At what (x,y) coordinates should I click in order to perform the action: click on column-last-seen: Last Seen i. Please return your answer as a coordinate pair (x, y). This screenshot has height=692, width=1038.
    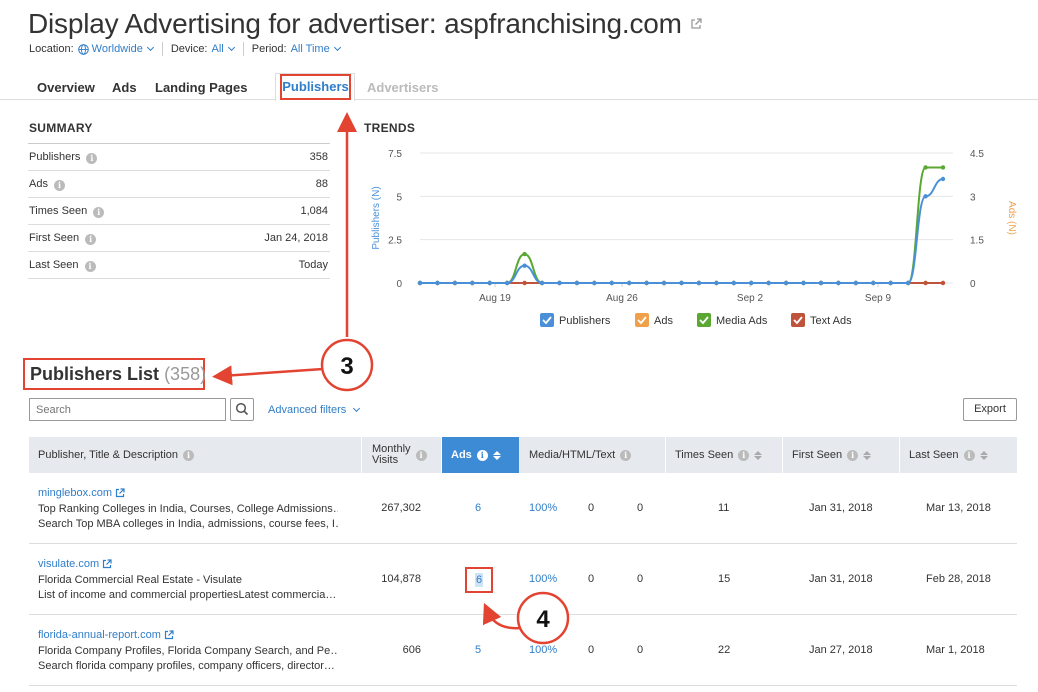
    Looking at the image, I should click on (958, 455).